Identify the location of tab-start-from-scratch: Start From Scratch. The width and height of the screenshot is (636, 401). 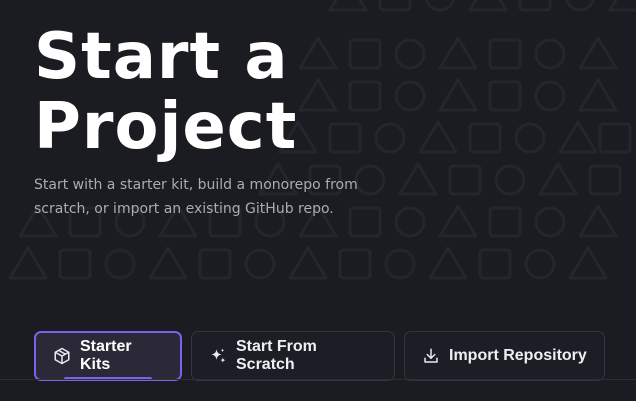
(293, 356).